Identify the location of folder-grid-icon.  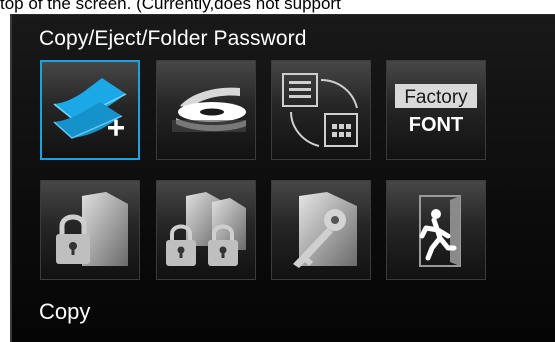
(320, 110).